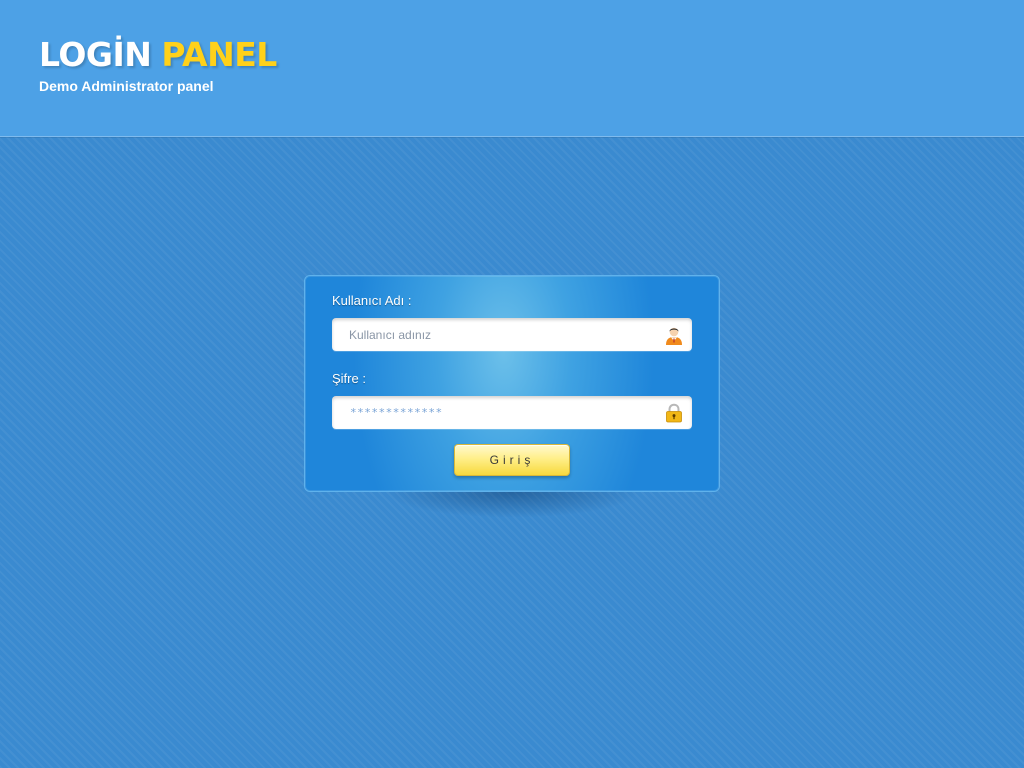 The image size is (1024, 768). I want to click on password-input: *************, so click(396, 412).